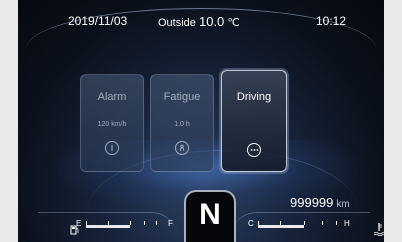  What do you see at coordinates (343, 204) in the screenshot?
I see `odometer-unit: km` at bounding box center [343, 204].